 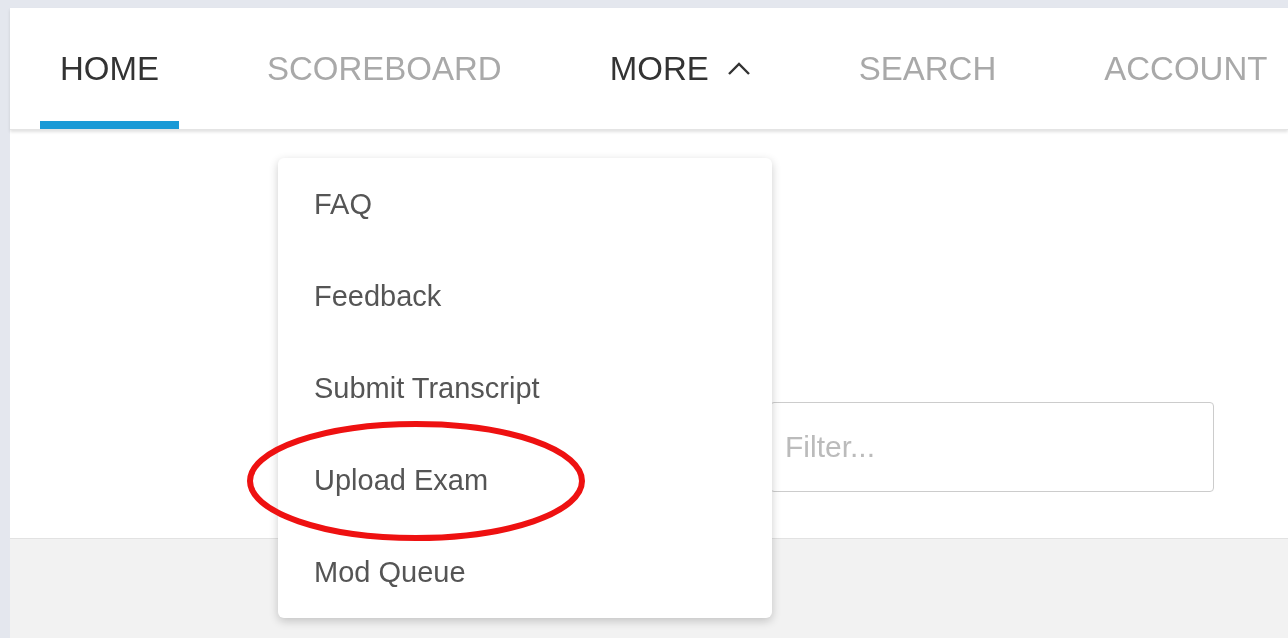 What do you see at coordinates (525, 572) in the screenshot?
I see `menu-item: Mod Queue` at bounding box center [525, 572].